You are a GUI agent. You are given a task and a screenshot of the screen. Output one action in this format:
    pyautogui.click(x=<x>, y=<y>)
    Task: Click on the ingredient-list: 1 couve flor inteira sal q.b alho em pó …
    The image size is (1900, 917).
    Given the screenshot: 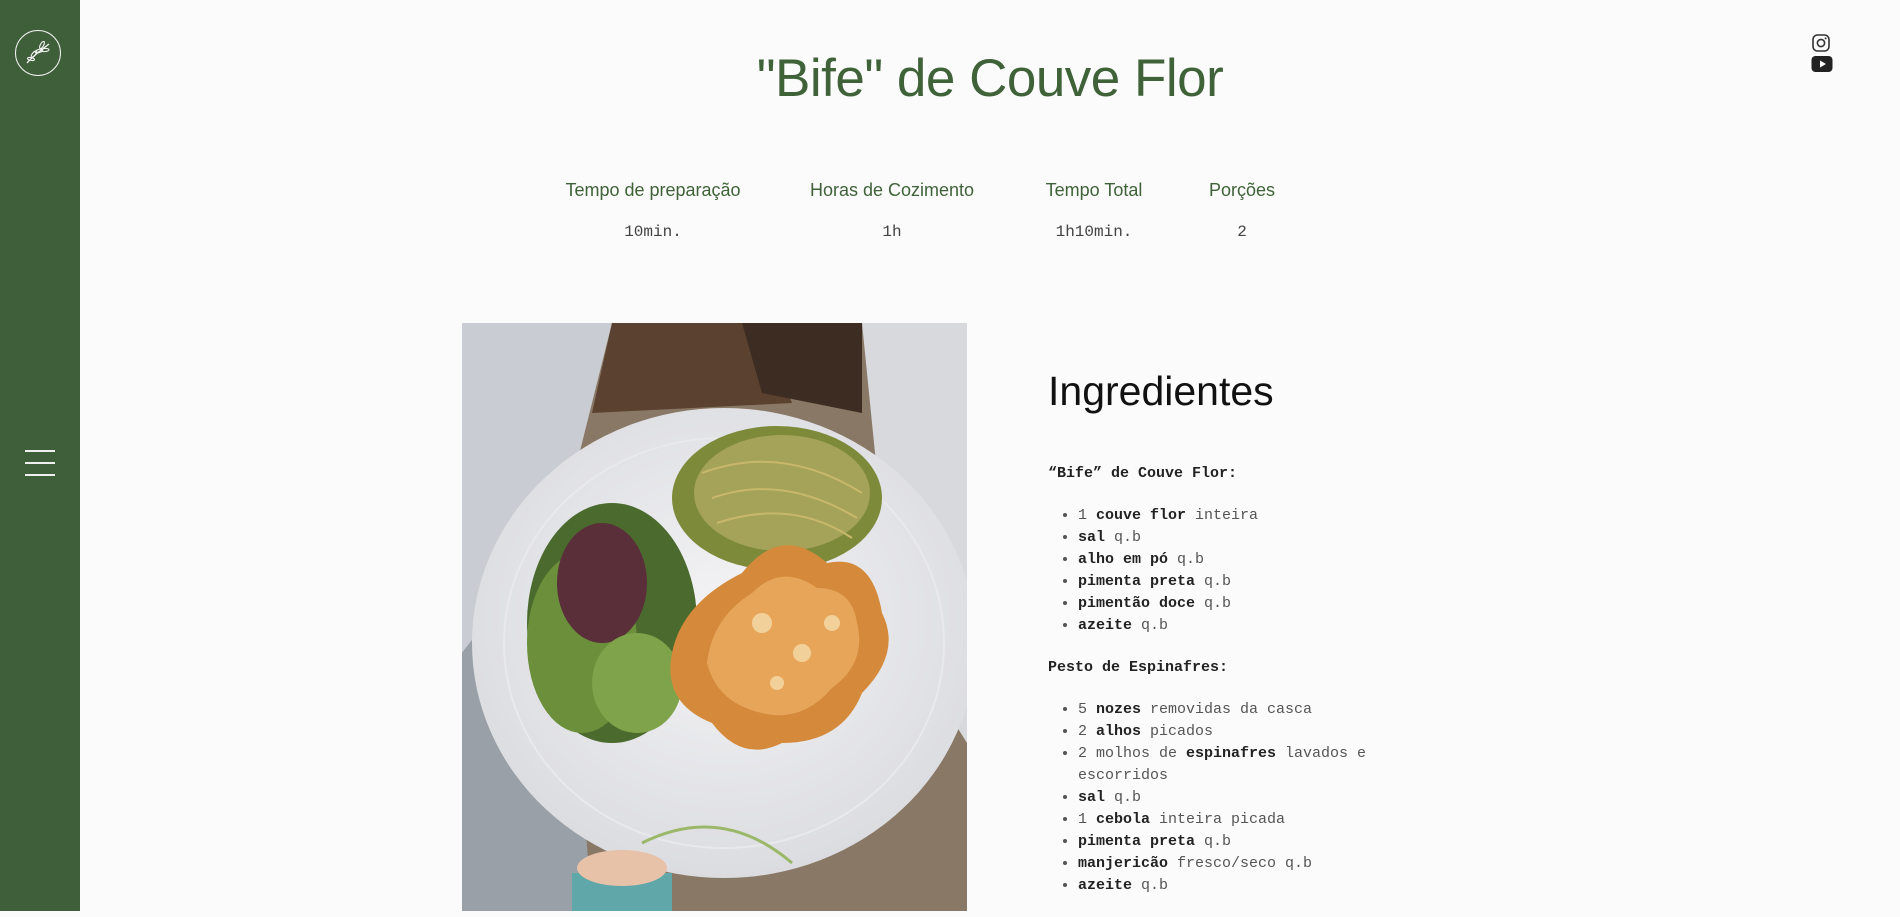 What is the action you would take?
    pyautogui.click(x=1218, y=571)
    